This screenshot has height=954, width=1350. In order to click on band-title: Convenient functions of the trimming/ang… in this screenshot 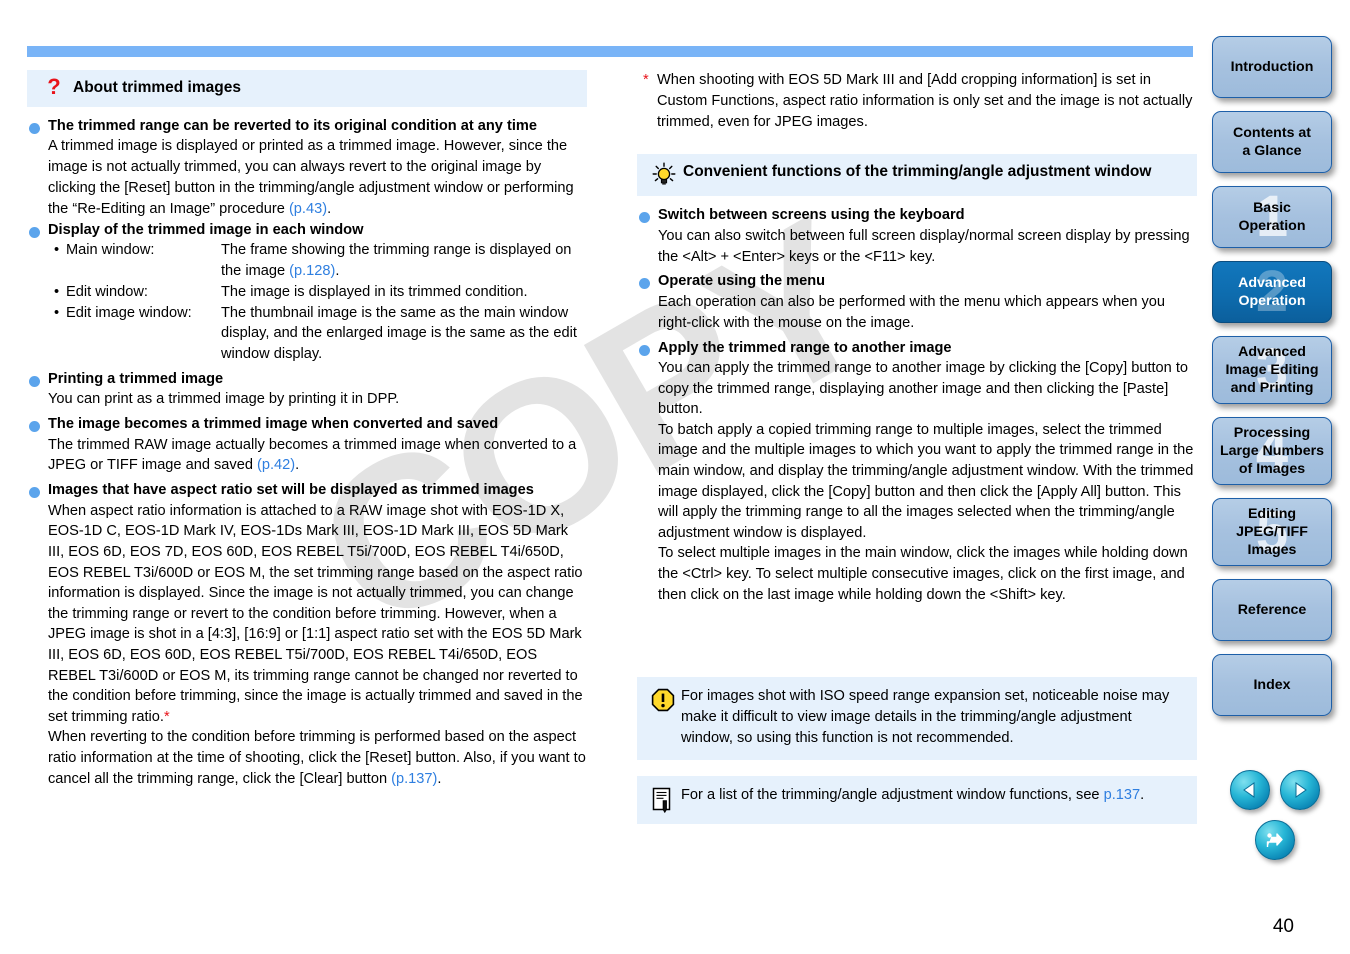, I will do `click(917, 172)`.